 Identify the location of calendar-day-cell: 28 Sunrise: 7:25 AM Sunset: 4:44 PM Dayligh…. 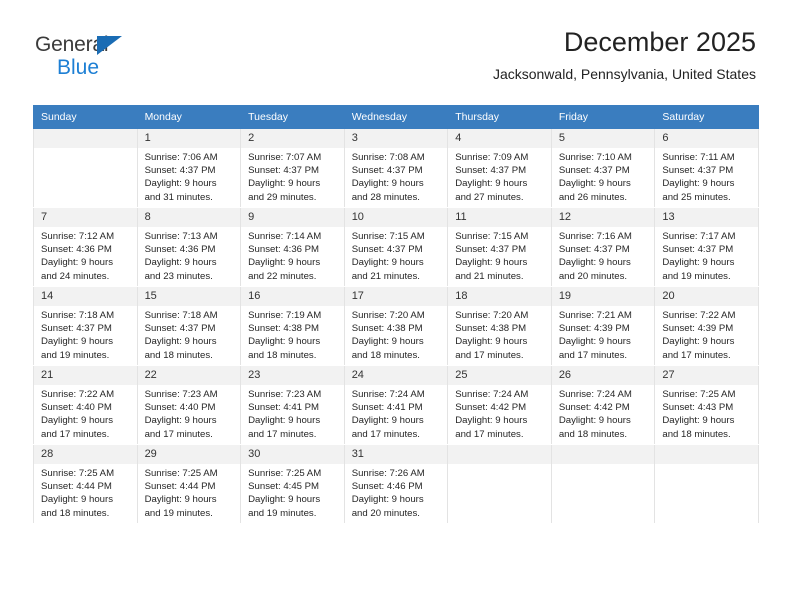
(85, 484).